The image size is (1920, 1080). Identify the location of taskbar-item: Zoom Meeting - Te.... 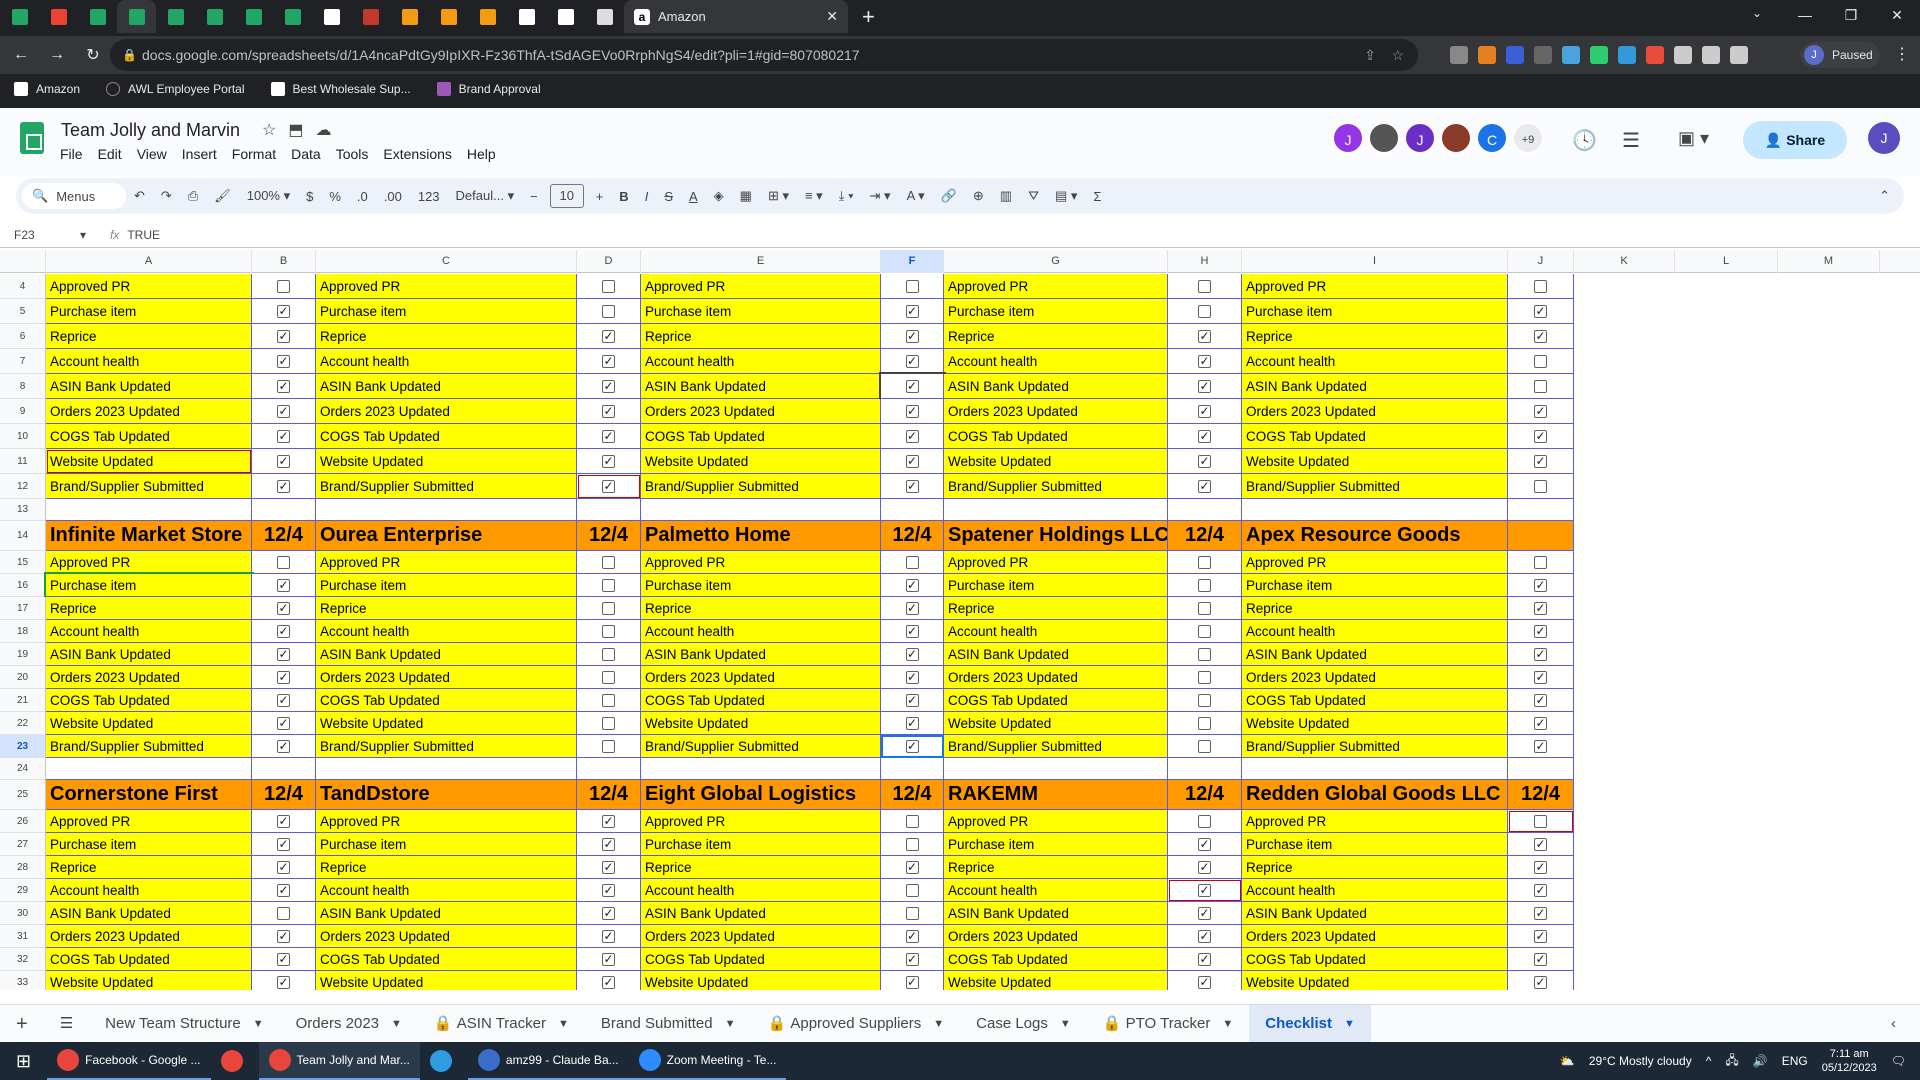
(707, 1061).